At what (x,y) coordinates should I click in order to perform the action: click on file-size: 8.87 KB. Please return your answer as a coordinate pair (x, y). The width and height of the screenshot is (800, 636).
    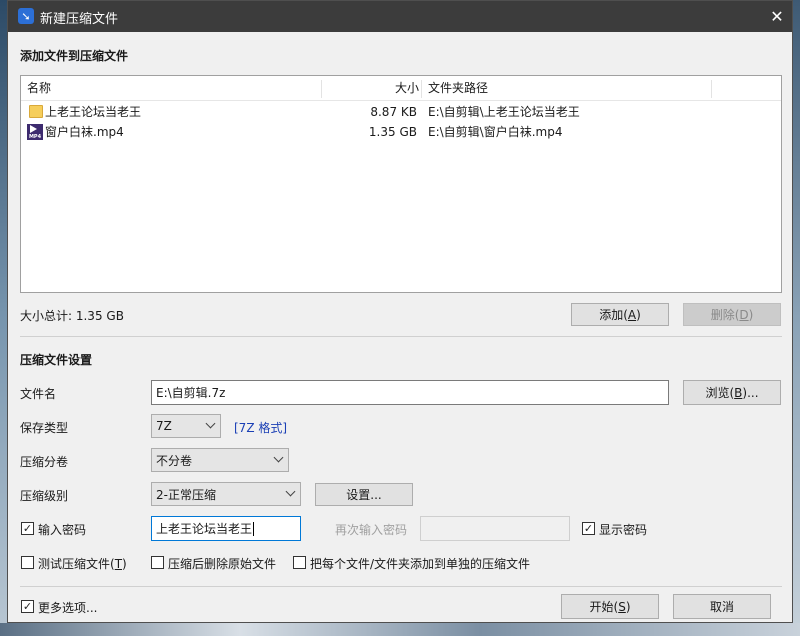
    Looking at the image, I should click on (393, 112).